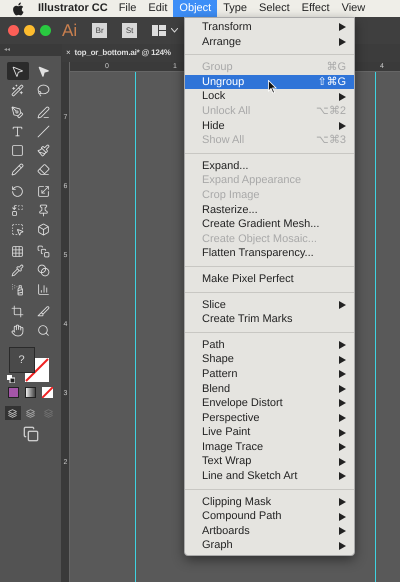  Describe the element at coordinates (213, 126) in the screenshot. I see `menu-item-label: Hide` at that location.